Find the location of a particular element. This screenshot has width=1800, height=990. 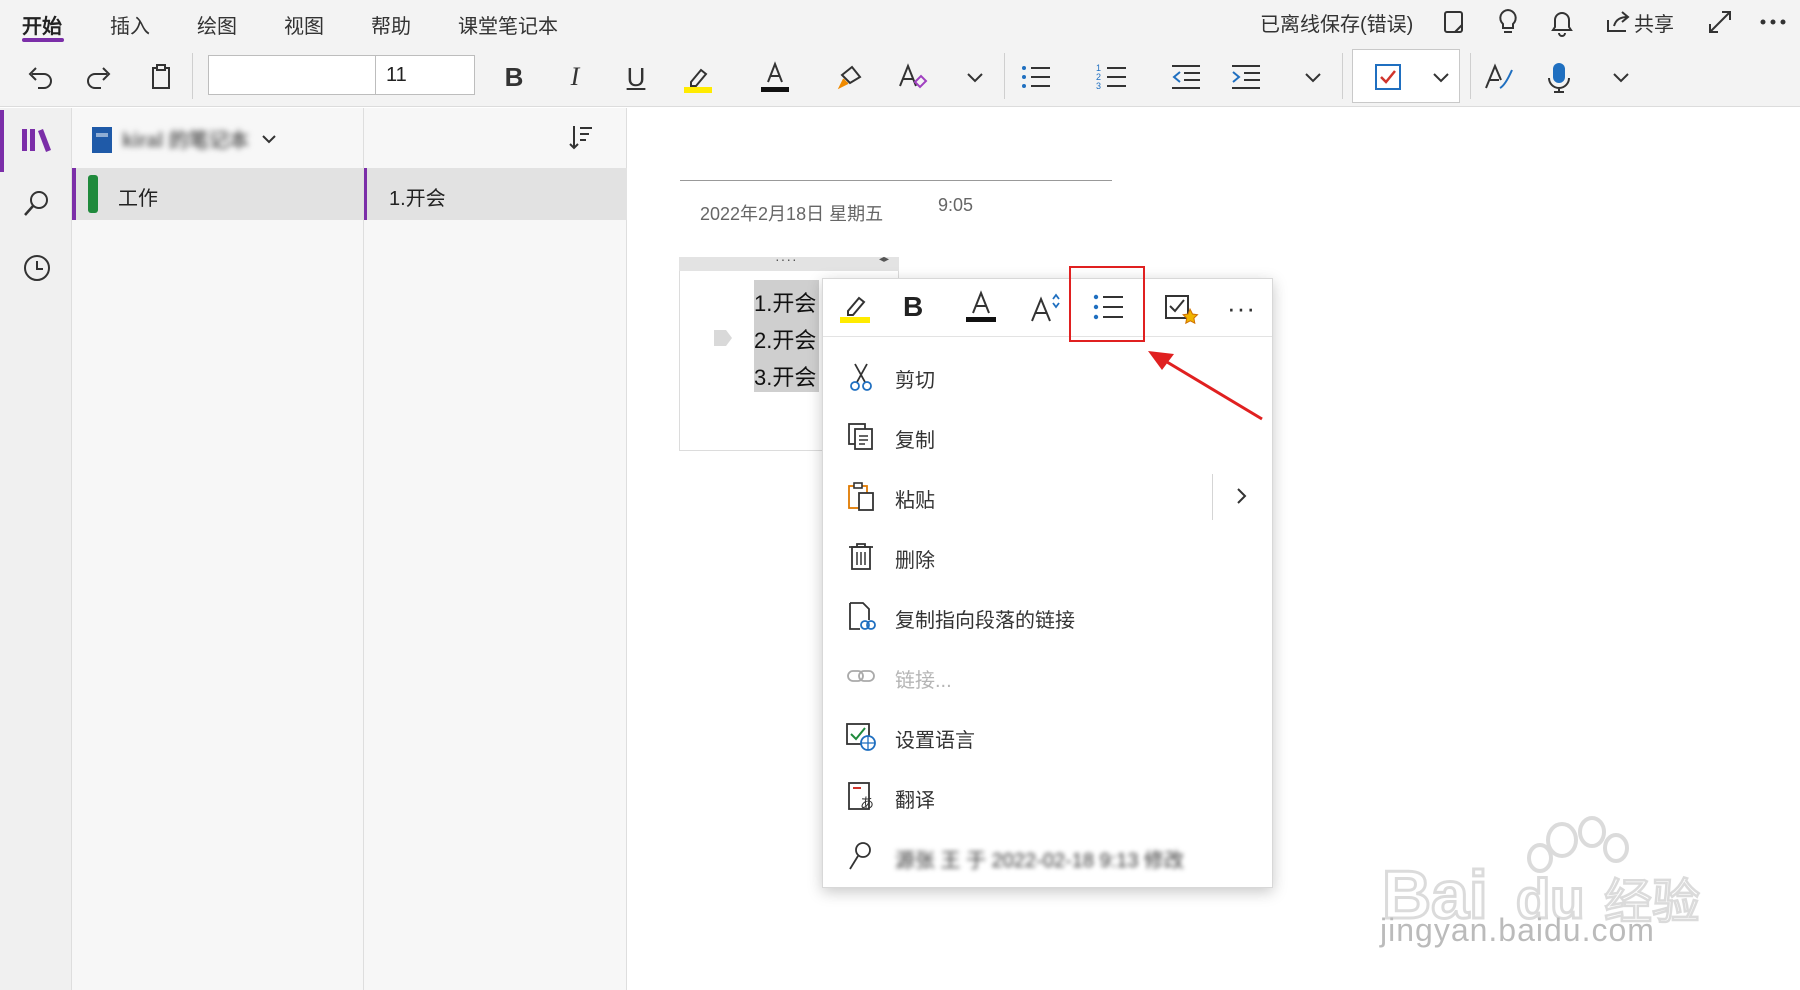

menu-item-set-language: 设置语言 is located at coordinates (1047, 736).